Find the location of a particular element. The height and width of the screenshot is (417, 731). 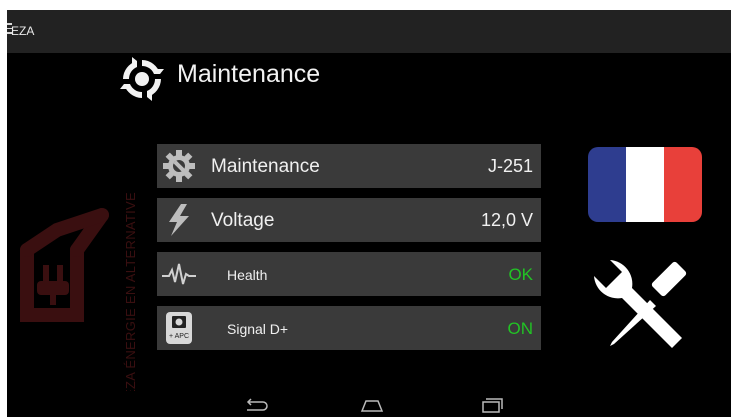

apc-socket-icon: + APC is located at coordinates (179, 328).